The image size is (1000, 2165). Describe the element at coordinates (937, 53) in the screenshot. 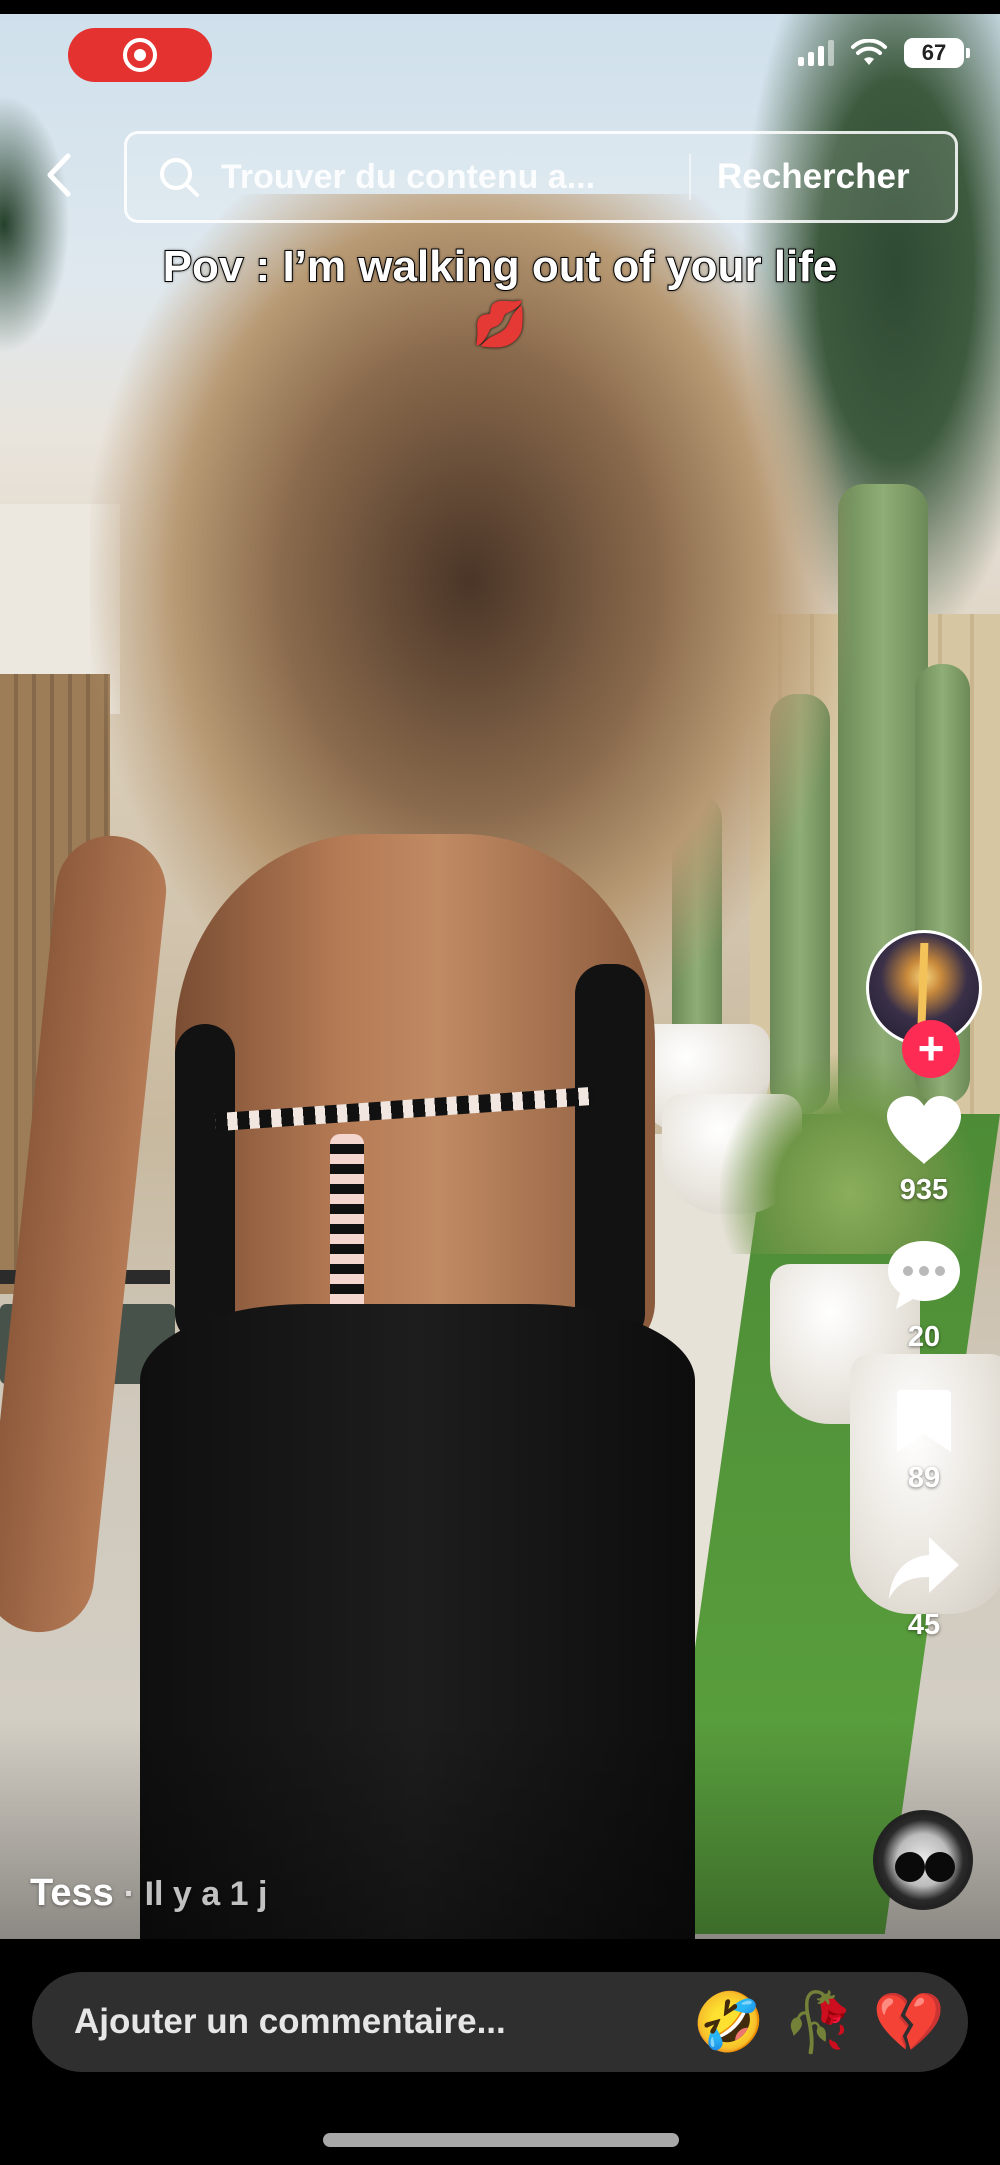

I see `battery-indicator: 67` at that location.